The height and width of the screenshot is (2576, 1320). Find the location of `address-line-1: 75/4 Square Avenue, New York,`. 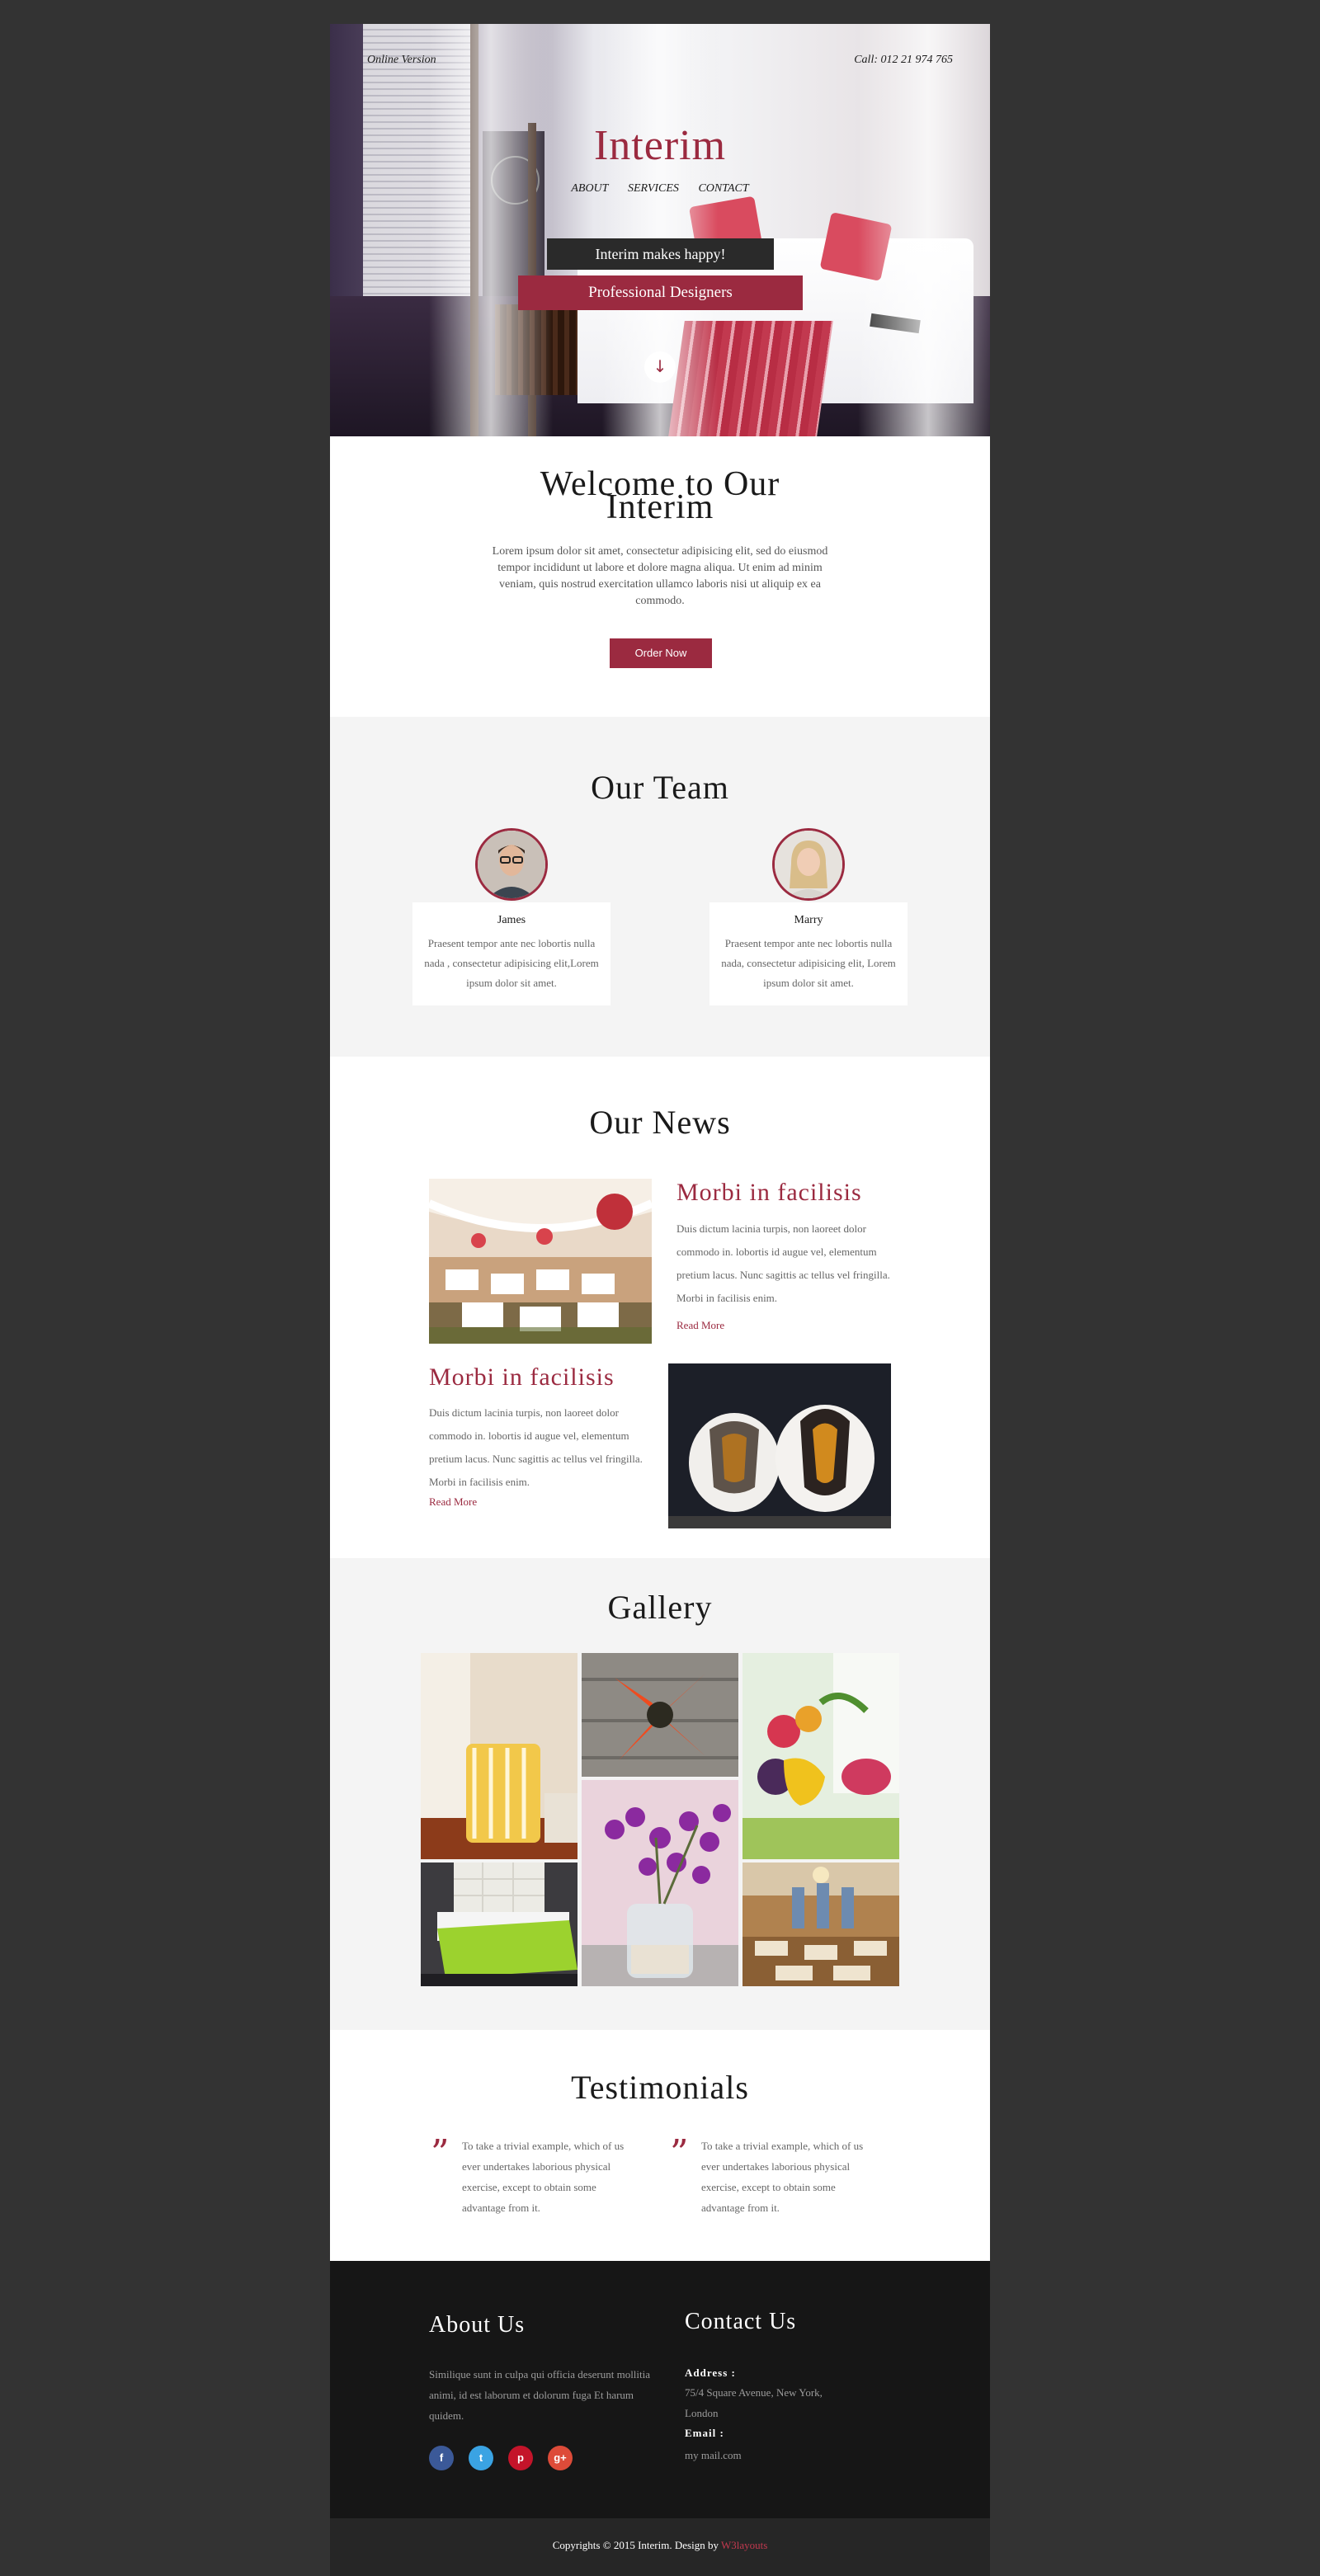

address-line-1: 75/4 Square Avenue, New York, is located at coordinates (754, 2392).